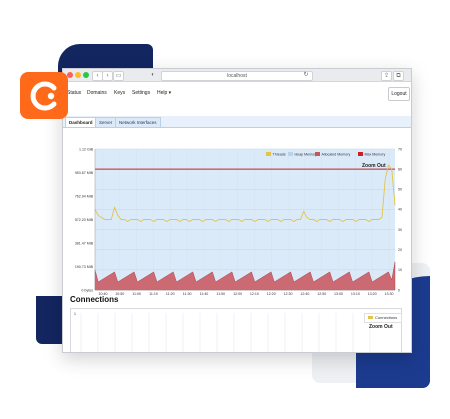 The image size is (450, 419). I want to click on legend-label: Threads, so click(279, 154).